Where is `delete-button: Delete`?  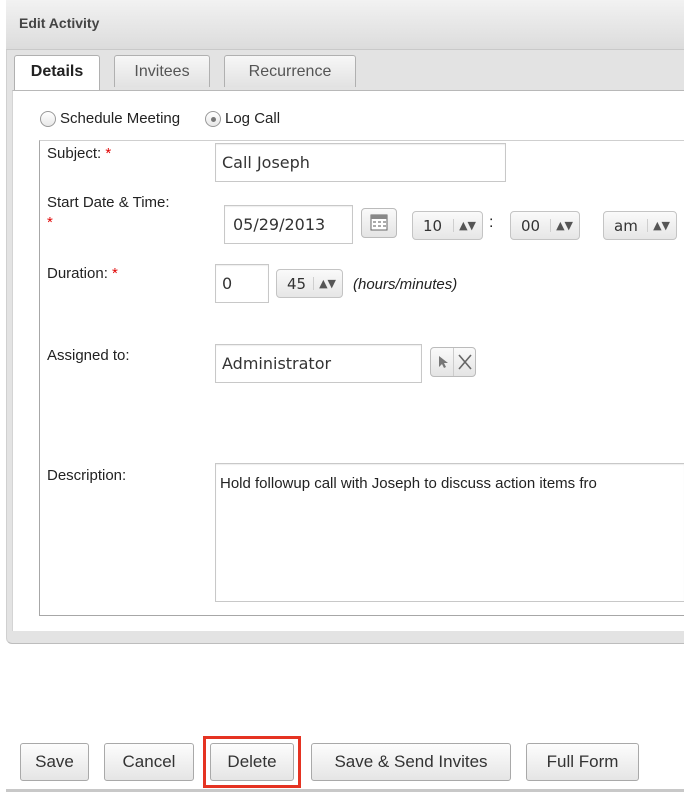
delete-button: Delete is located at coordinates (252, 762).